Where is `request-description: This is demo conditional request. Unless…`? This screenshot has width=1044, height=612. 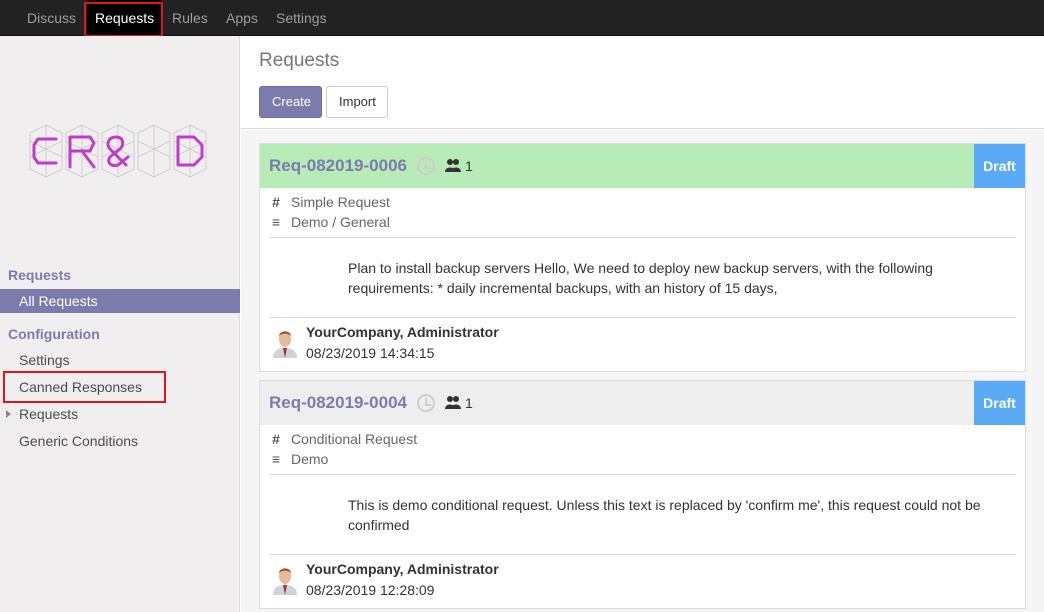
request-description: This is demo conditional request. Unless… is located at coordinates (664, 515).